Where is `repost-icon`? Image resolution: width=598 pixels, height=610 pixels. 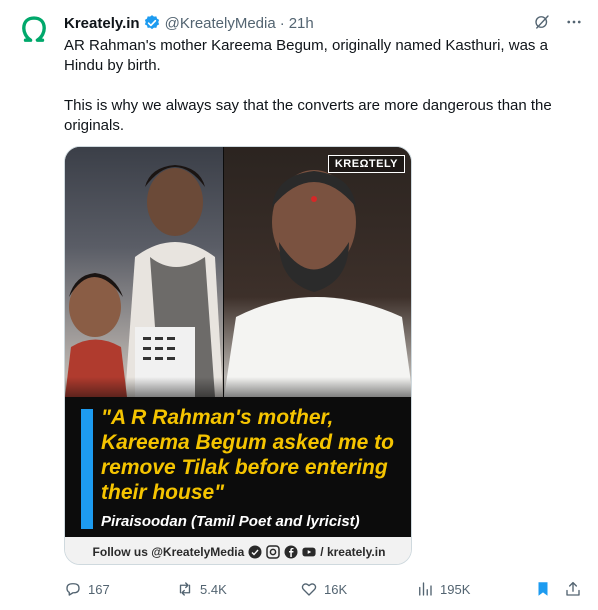
repost-icon is located at coordinates (185, 589).